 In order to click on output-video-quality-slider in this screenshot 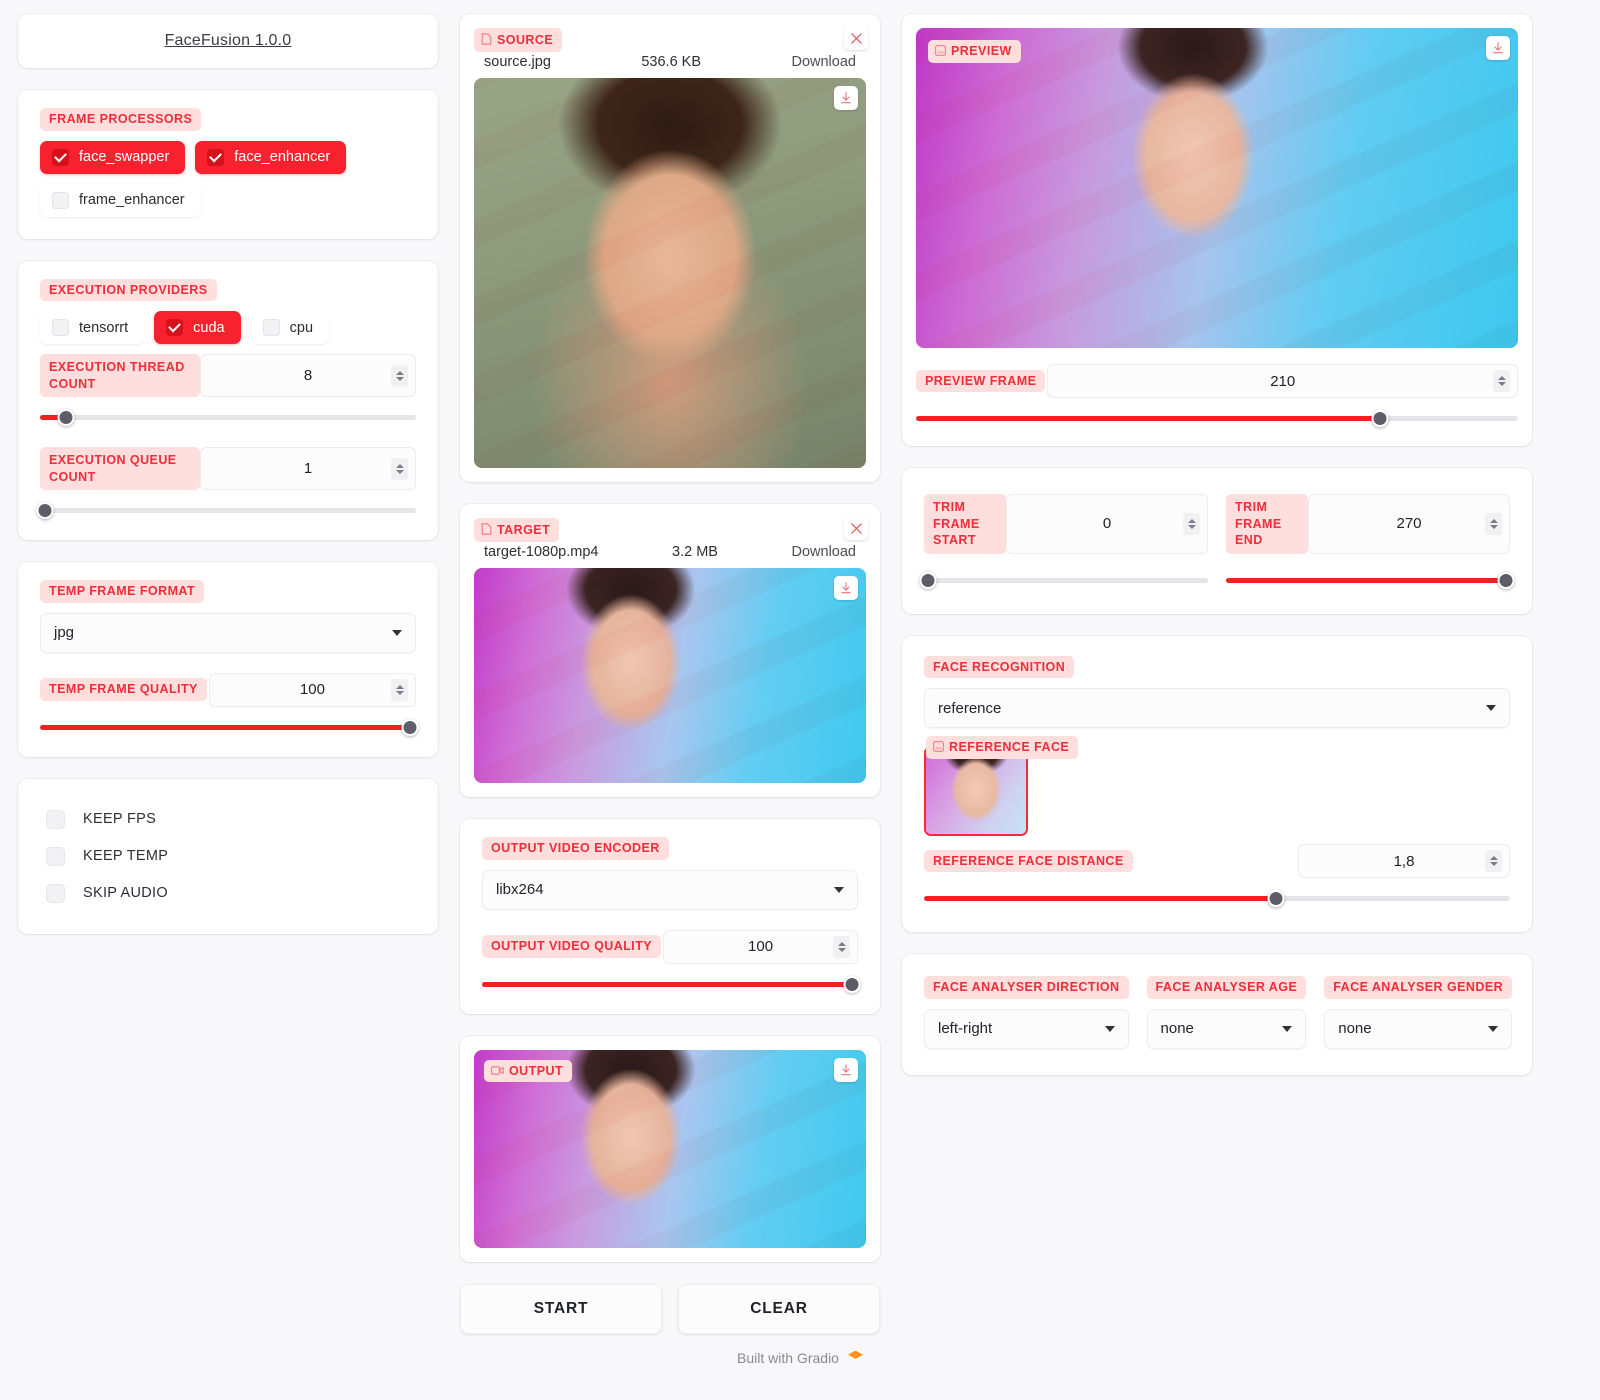, I will do `click(671, 984)`.